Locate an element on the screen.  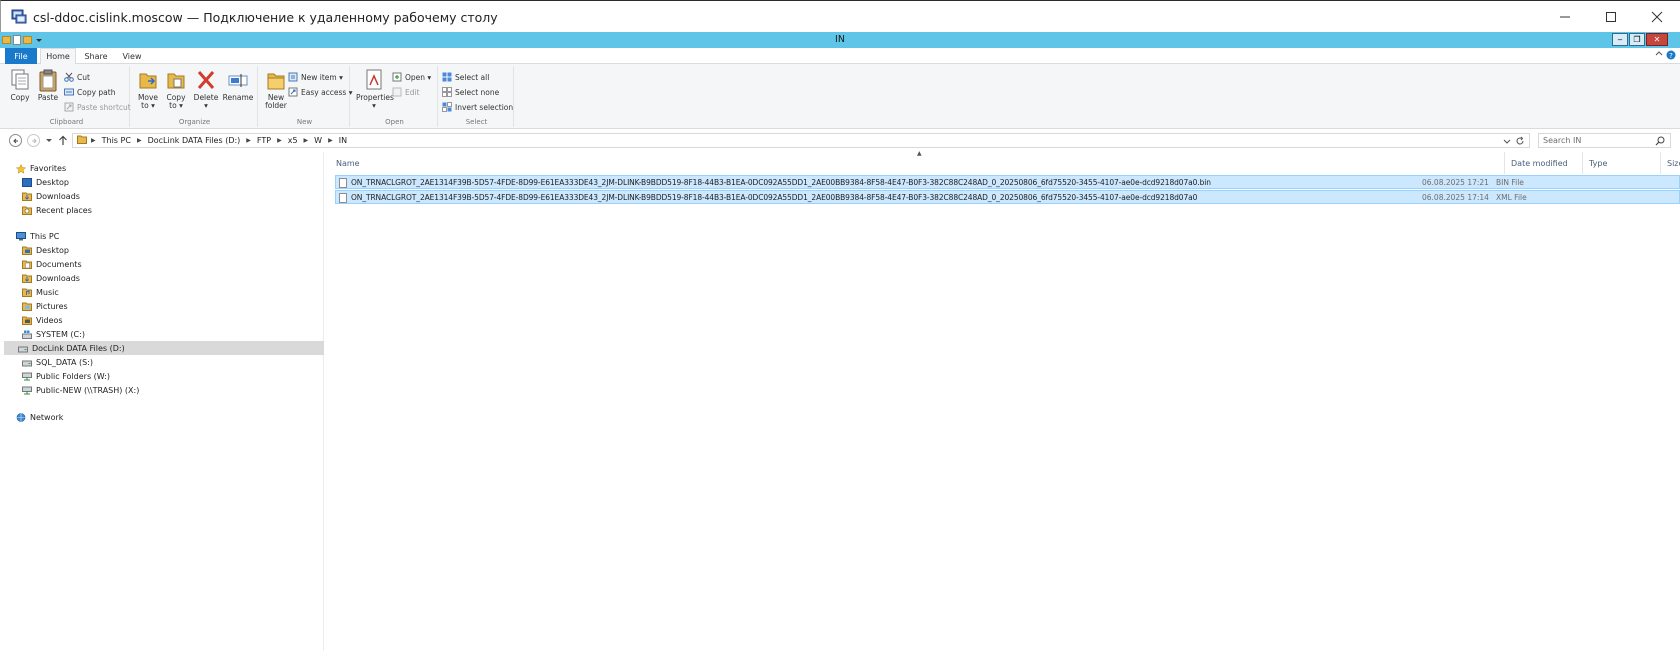
explorer-titlebar: IN ‒ ❐ ✕ is located at coordinates (840, 40).